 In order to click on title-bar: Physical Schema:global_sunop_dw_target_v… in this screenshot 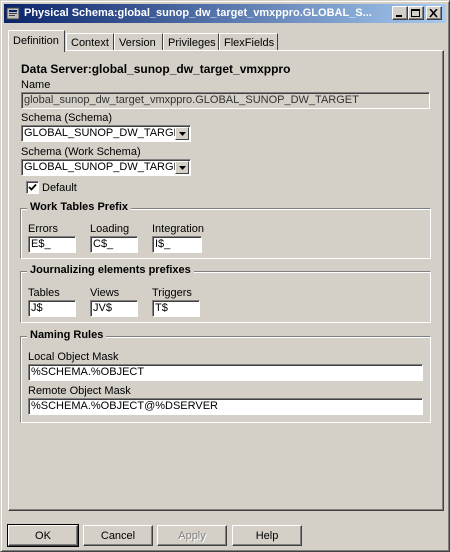, I will do `click(225, 13)`.